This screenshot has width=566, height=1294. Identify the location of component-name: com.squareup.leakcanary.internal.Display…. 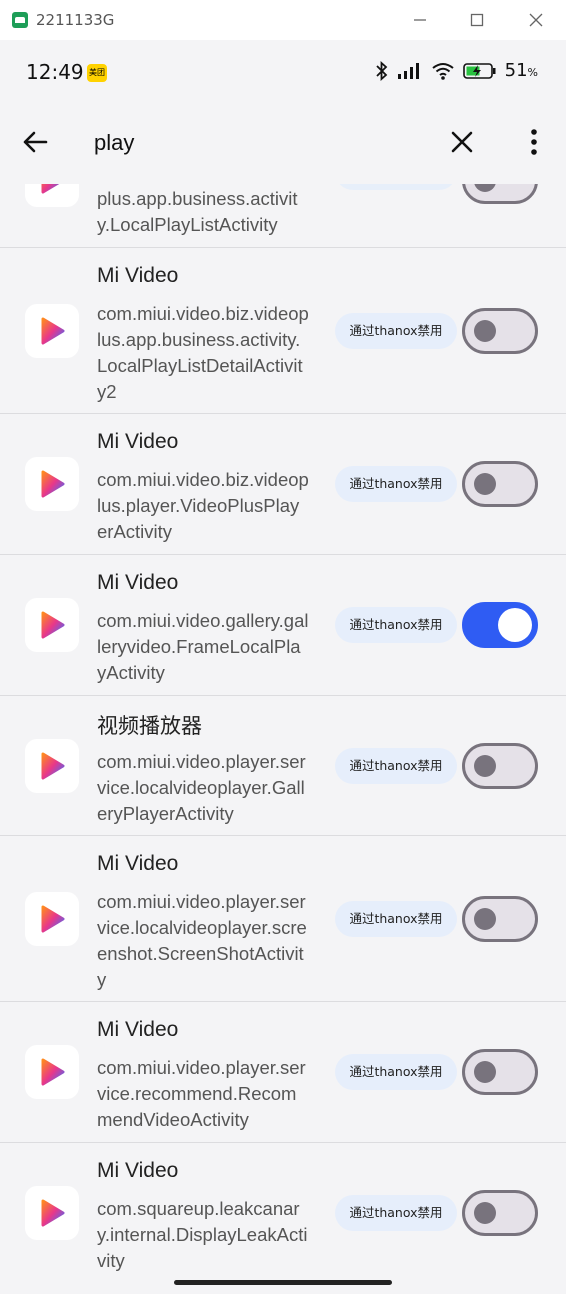
(202, 1234).